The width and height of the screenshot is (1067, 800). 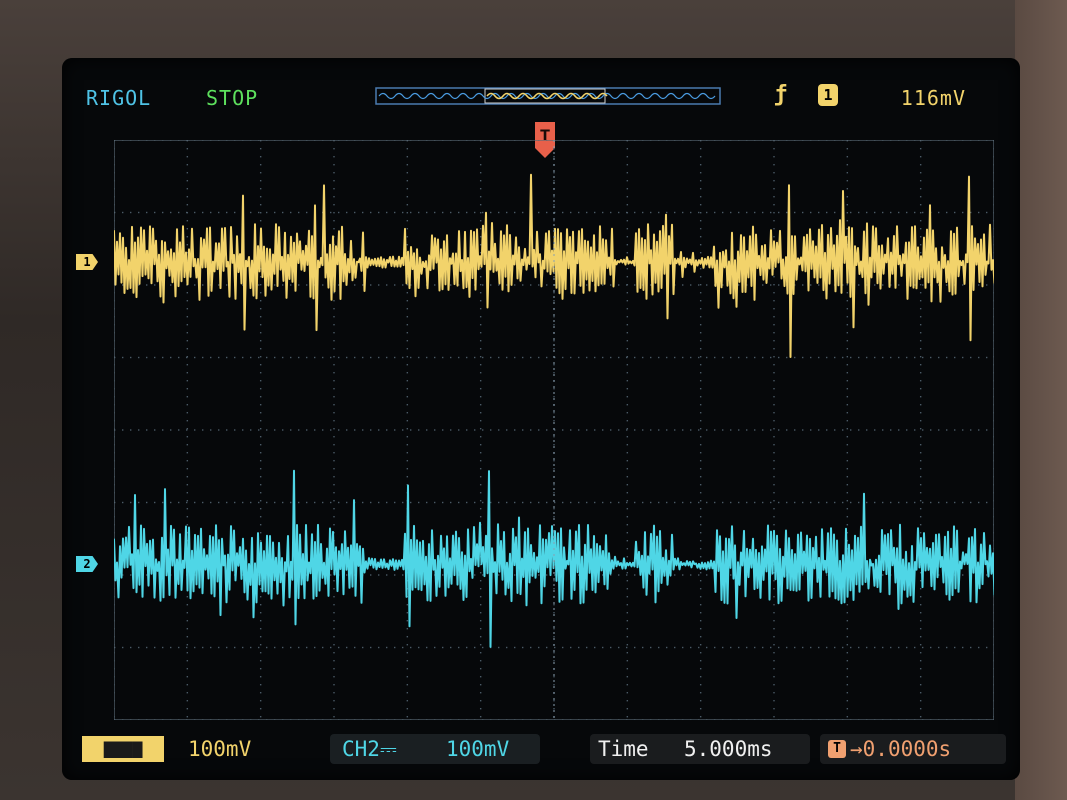 I want to click on ch1-offset-marker: 1, so click(x=87, y=262).